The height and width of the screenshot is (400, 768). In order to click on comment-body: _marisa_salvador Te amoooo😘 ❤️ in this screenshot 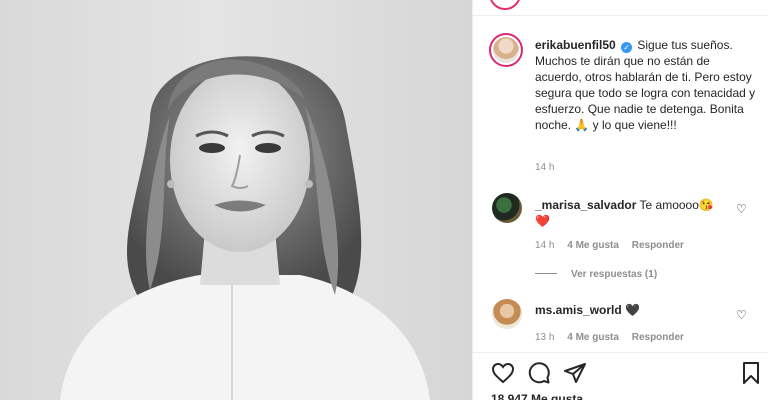, I will do `click(635, 213)`.